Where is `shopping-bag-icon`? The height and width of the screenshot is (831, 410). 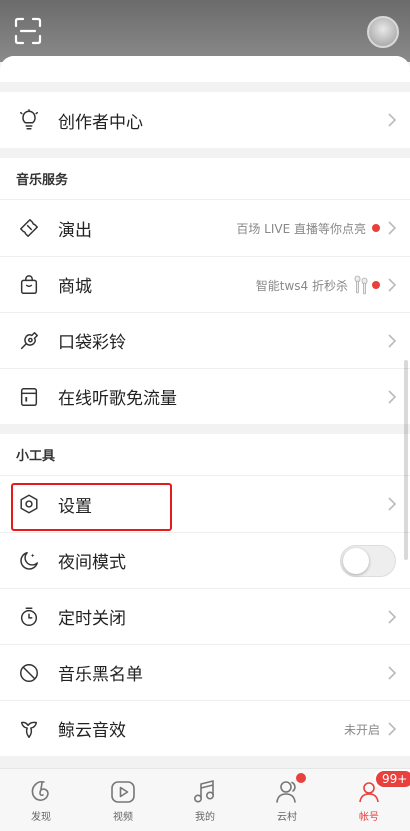
shopping-bag-icon is located at coordinates (29, 285).